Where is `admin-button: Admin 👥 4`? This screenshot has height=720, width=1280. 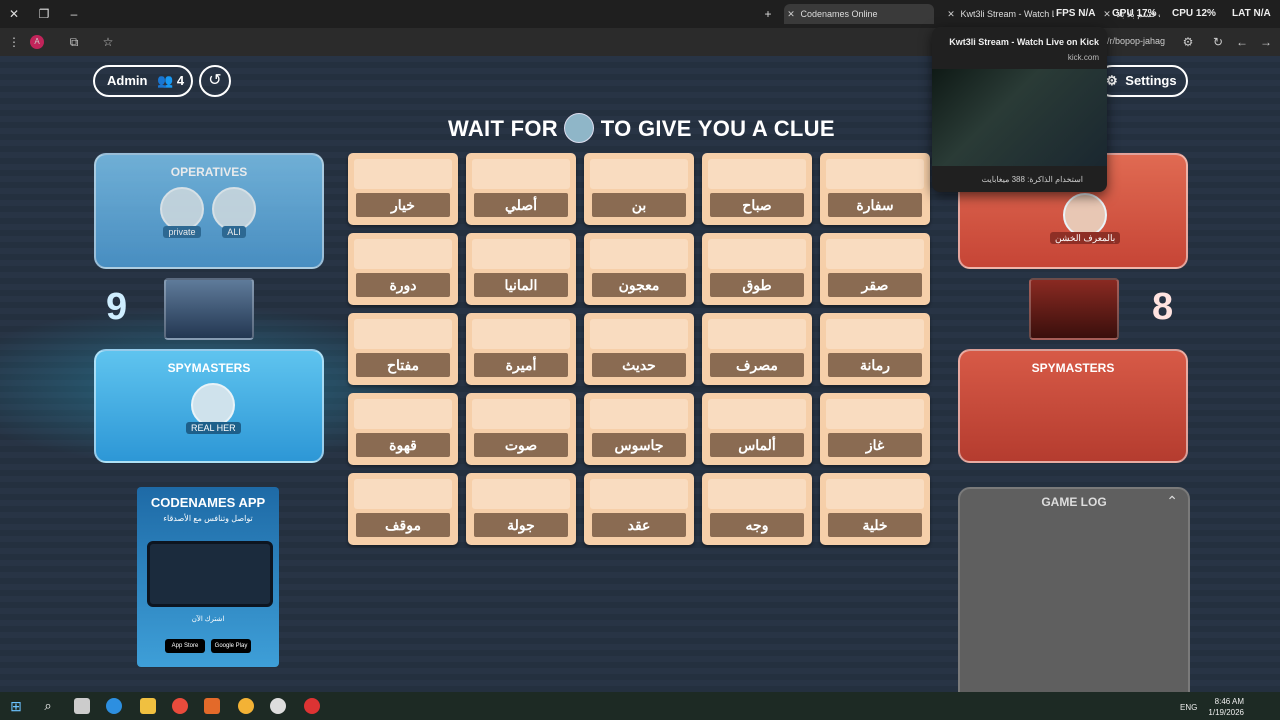 admin-button: Admin 👥 4 is located at coordinates (143, 81).